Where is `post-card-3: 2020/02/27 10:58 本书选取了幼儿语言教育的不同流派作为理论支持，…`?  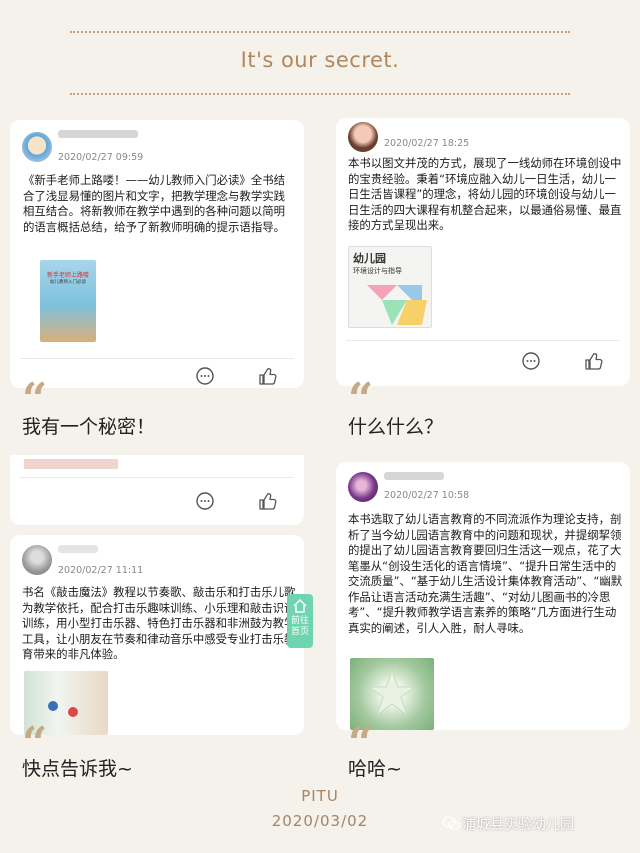
post-card-3: 2020/02/27 10:58 本书选取了幼儿语言教育的不同流派作为理论支持，… is located at coordinates (483, 596).